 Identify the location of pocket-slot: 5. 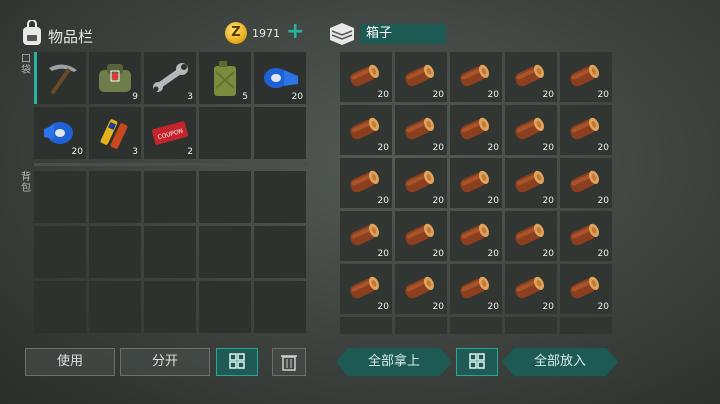
(225, 78).